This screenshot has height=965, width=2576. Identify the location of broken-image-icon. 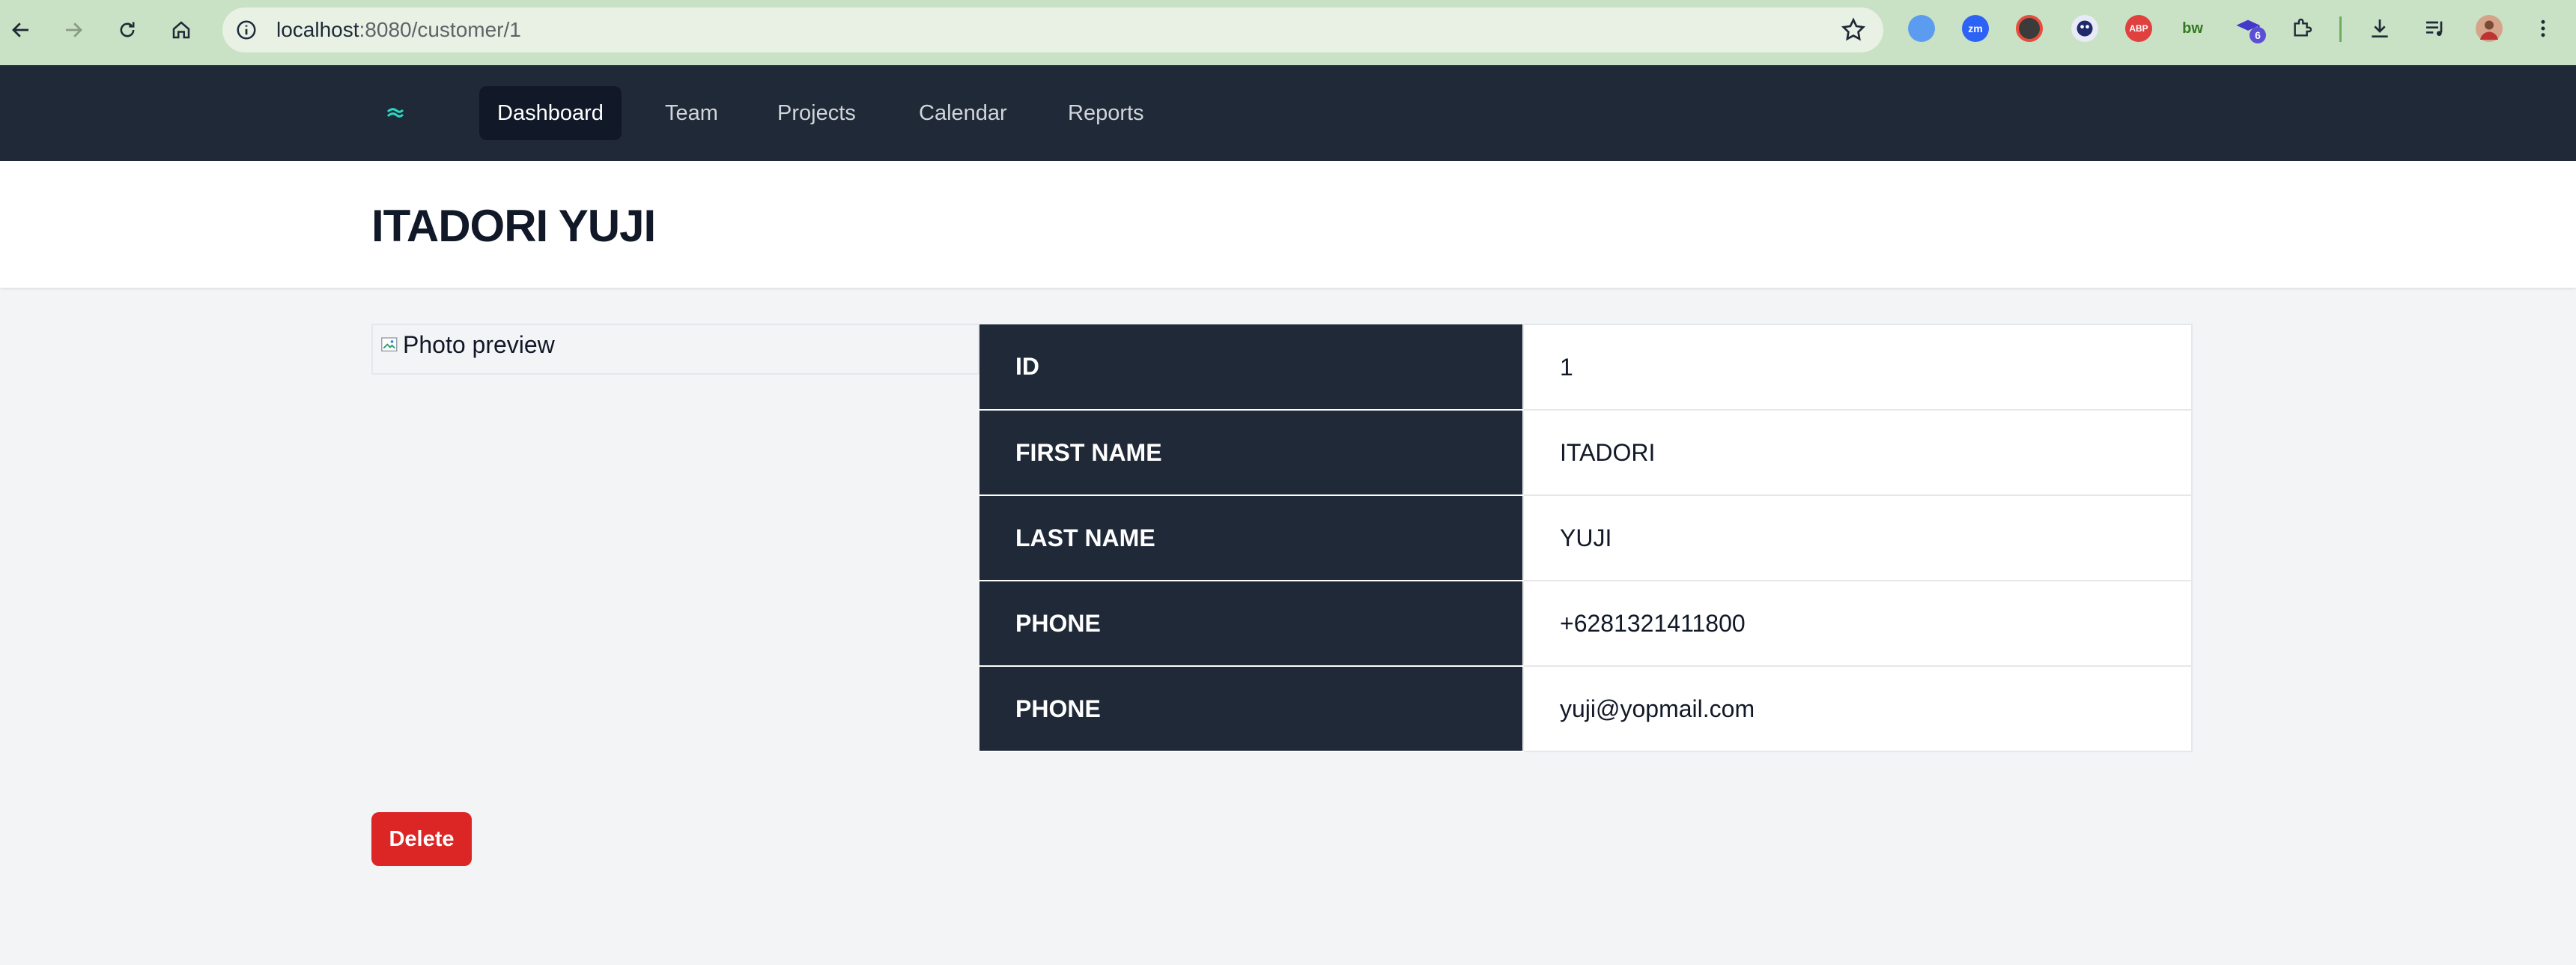
(389, 343).